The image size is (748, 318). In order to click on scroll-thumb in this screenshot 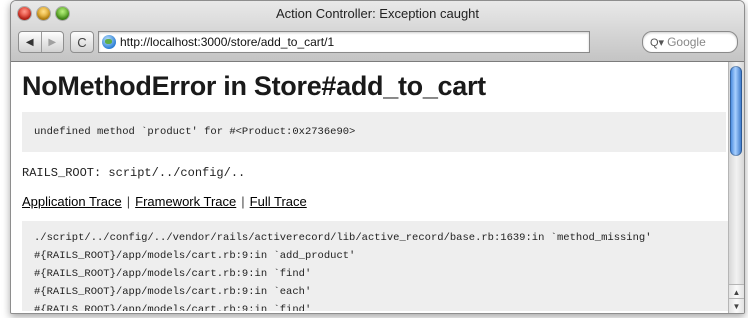, I will do `click(736, 111)`.